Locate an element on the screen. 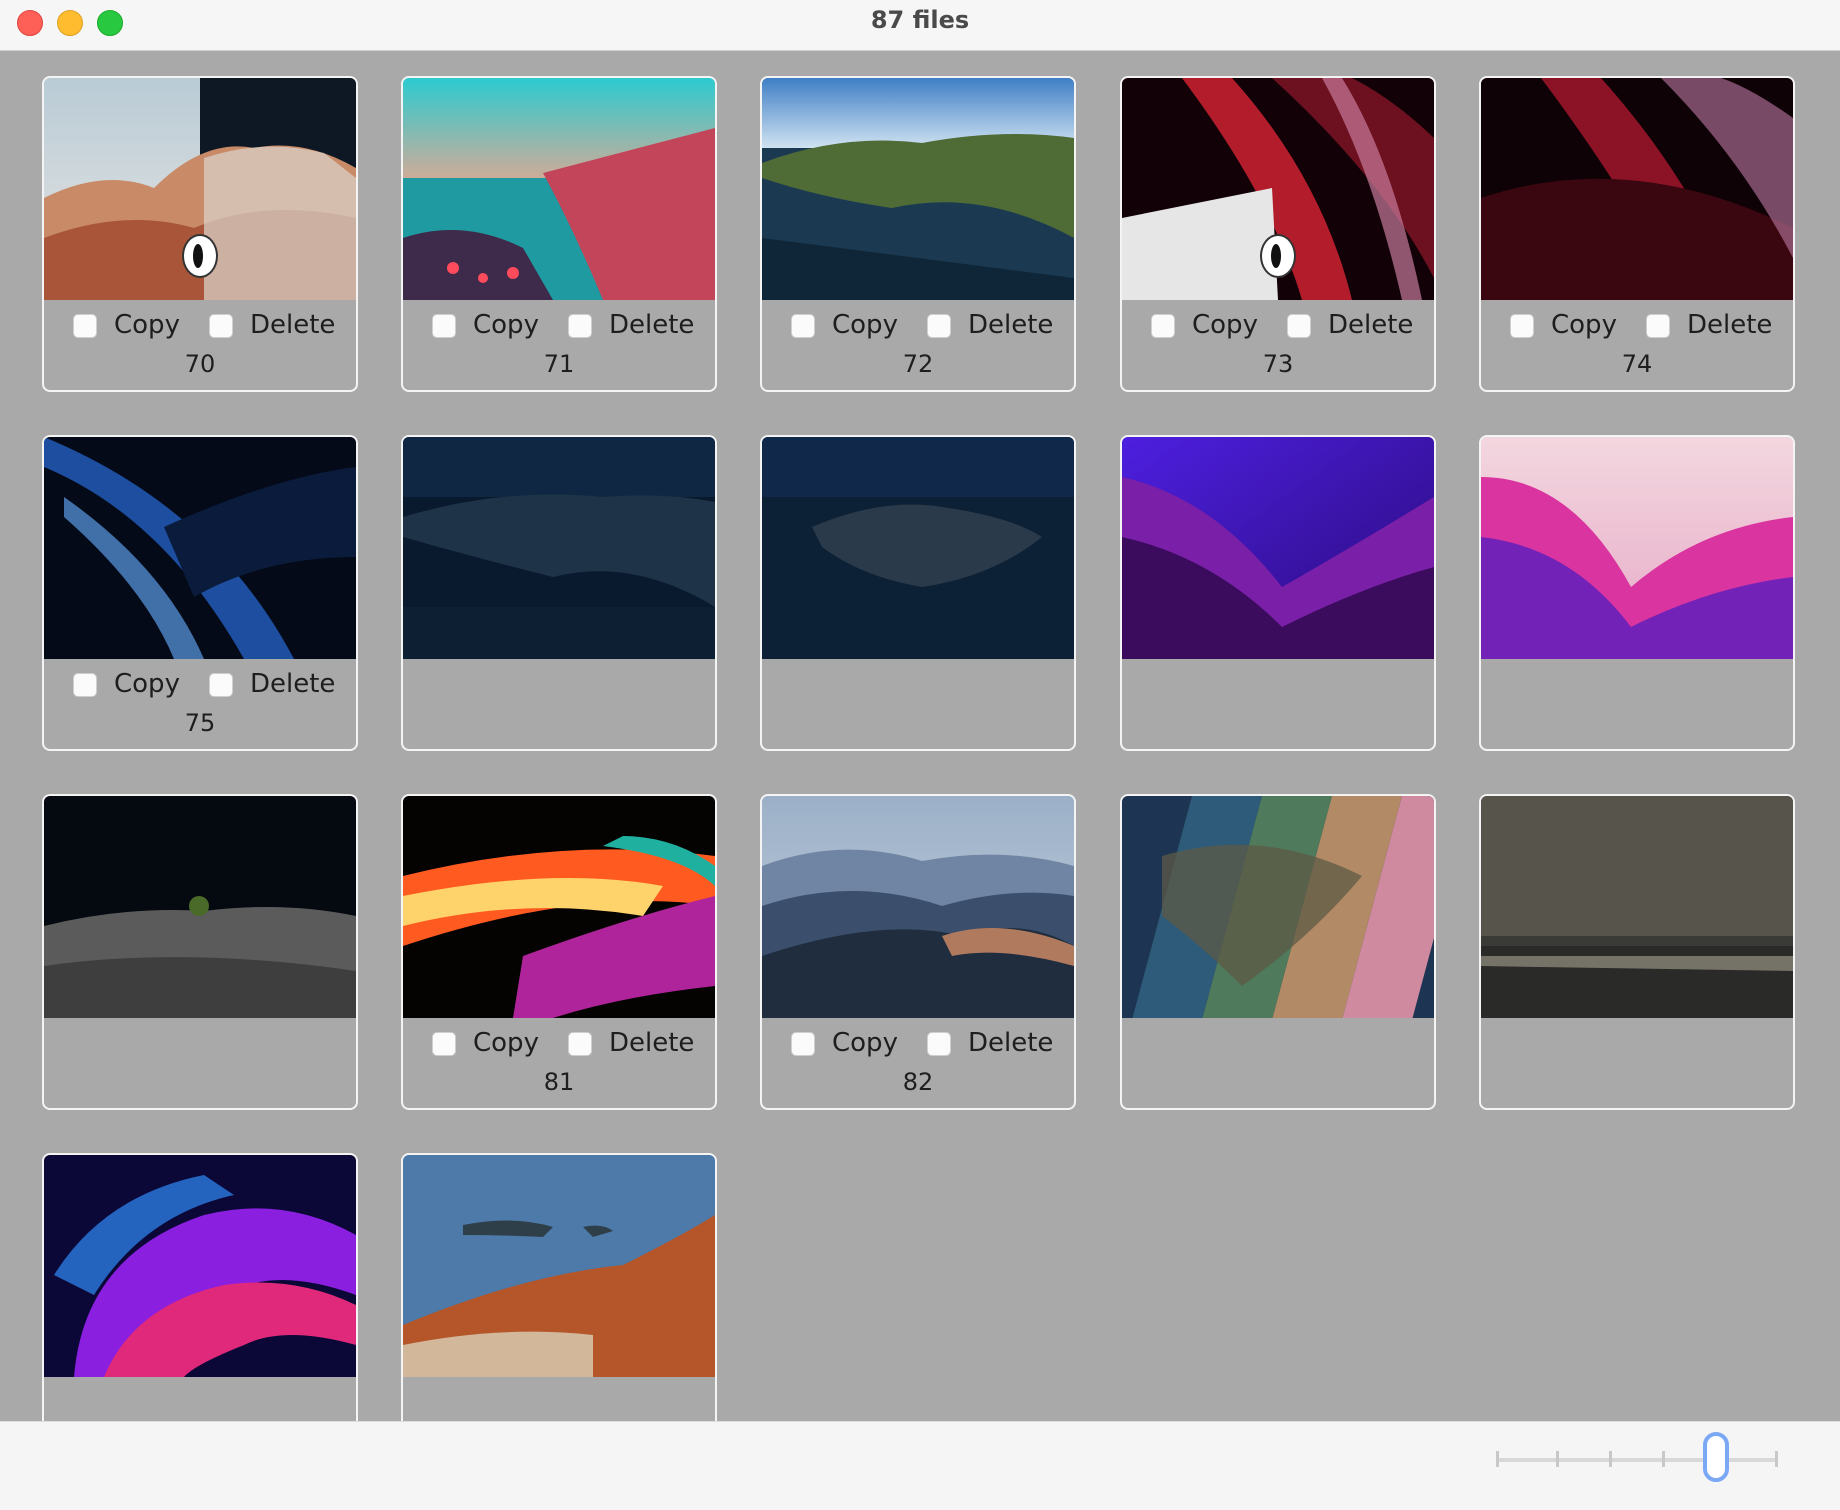 The height and width of the screenshot is (1510, 1840). thumbnail-card: Copy Delete 71 is located at coordinates (559, 234).